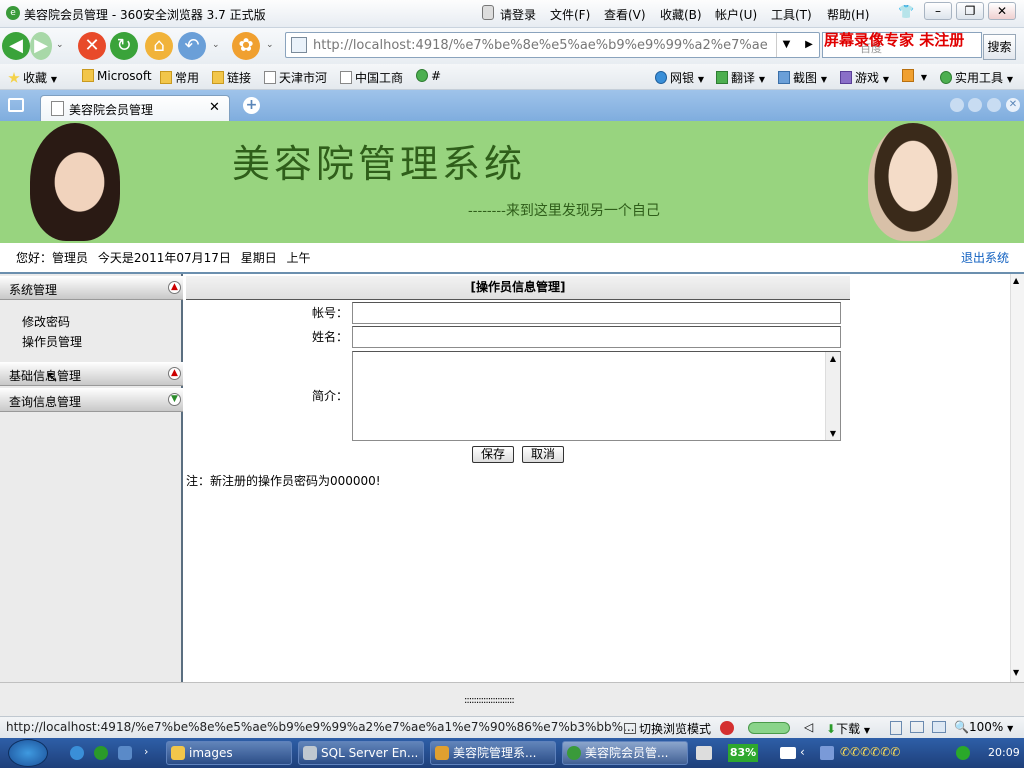 Image resolution: width=1024 pixels, height=768 pixels. Describe the element at coordinates (216, 45) in the screenshot. I see `undo-dropdown-icon: ⌄` at that location.